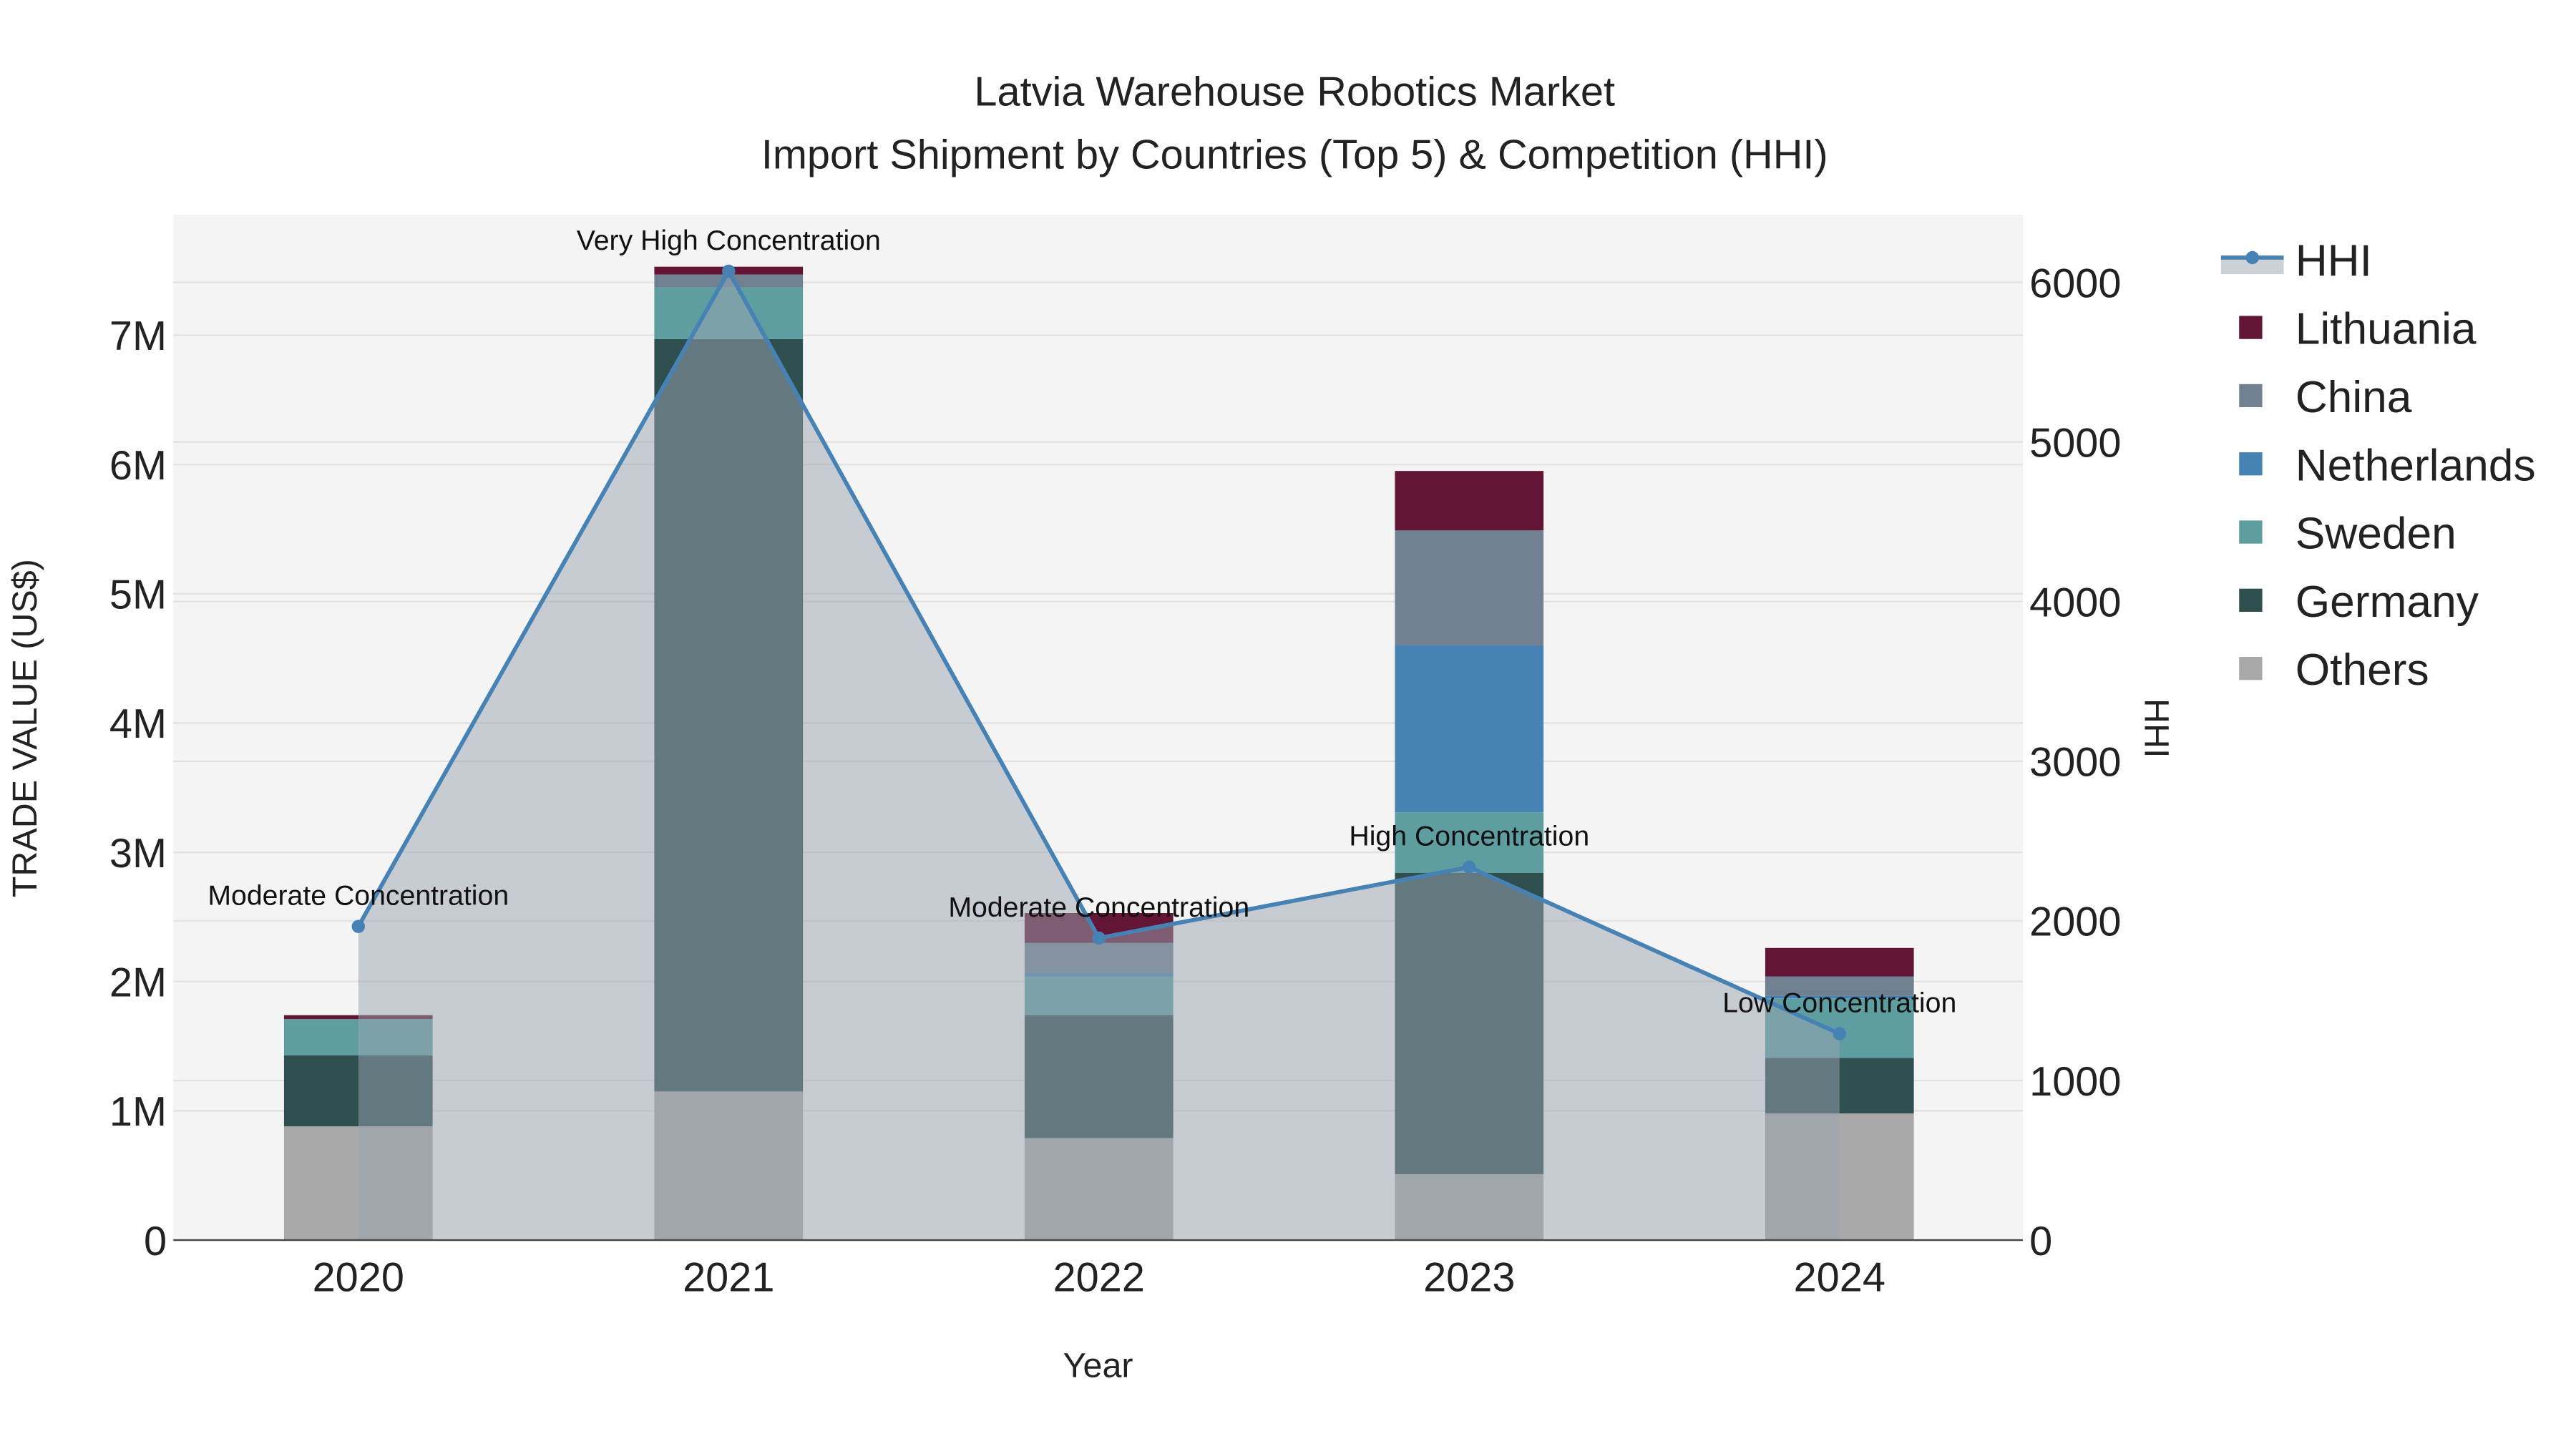  Describe the element at coordinates (1469, 836) in the screenshot. I see `hhi-annotation: High Concentration` at that location.